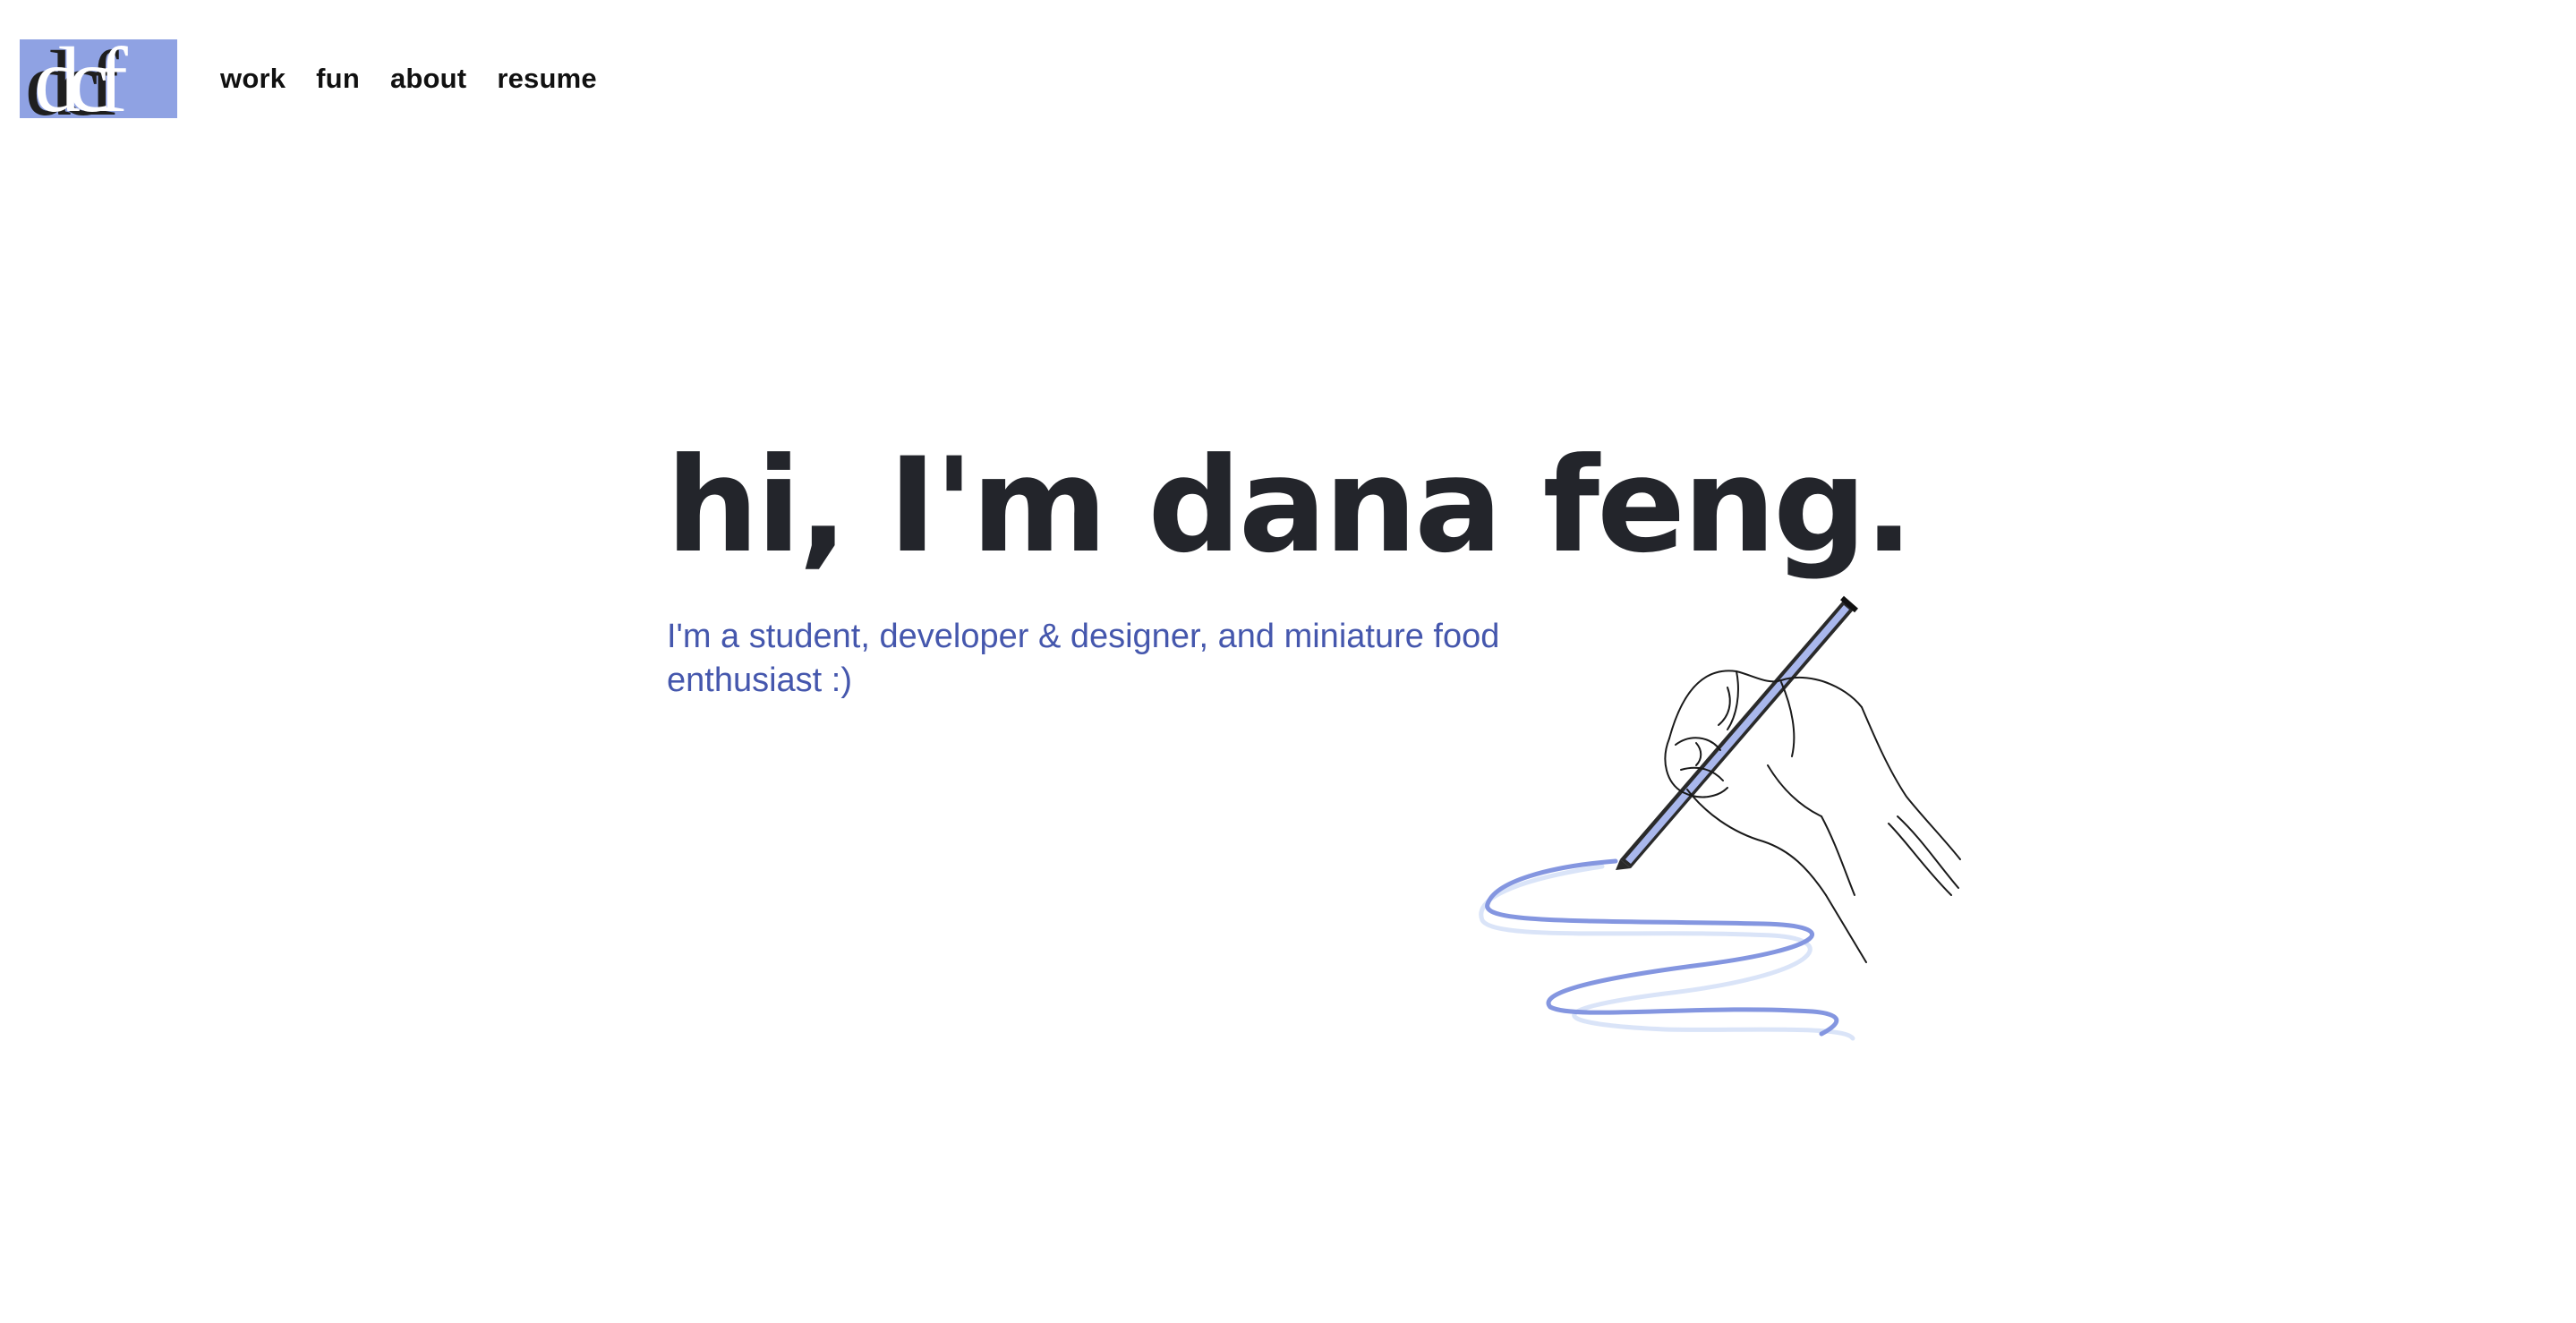 The image size is (2576, 1323). I want to click on logo-text: dcf, so click(81, 78).